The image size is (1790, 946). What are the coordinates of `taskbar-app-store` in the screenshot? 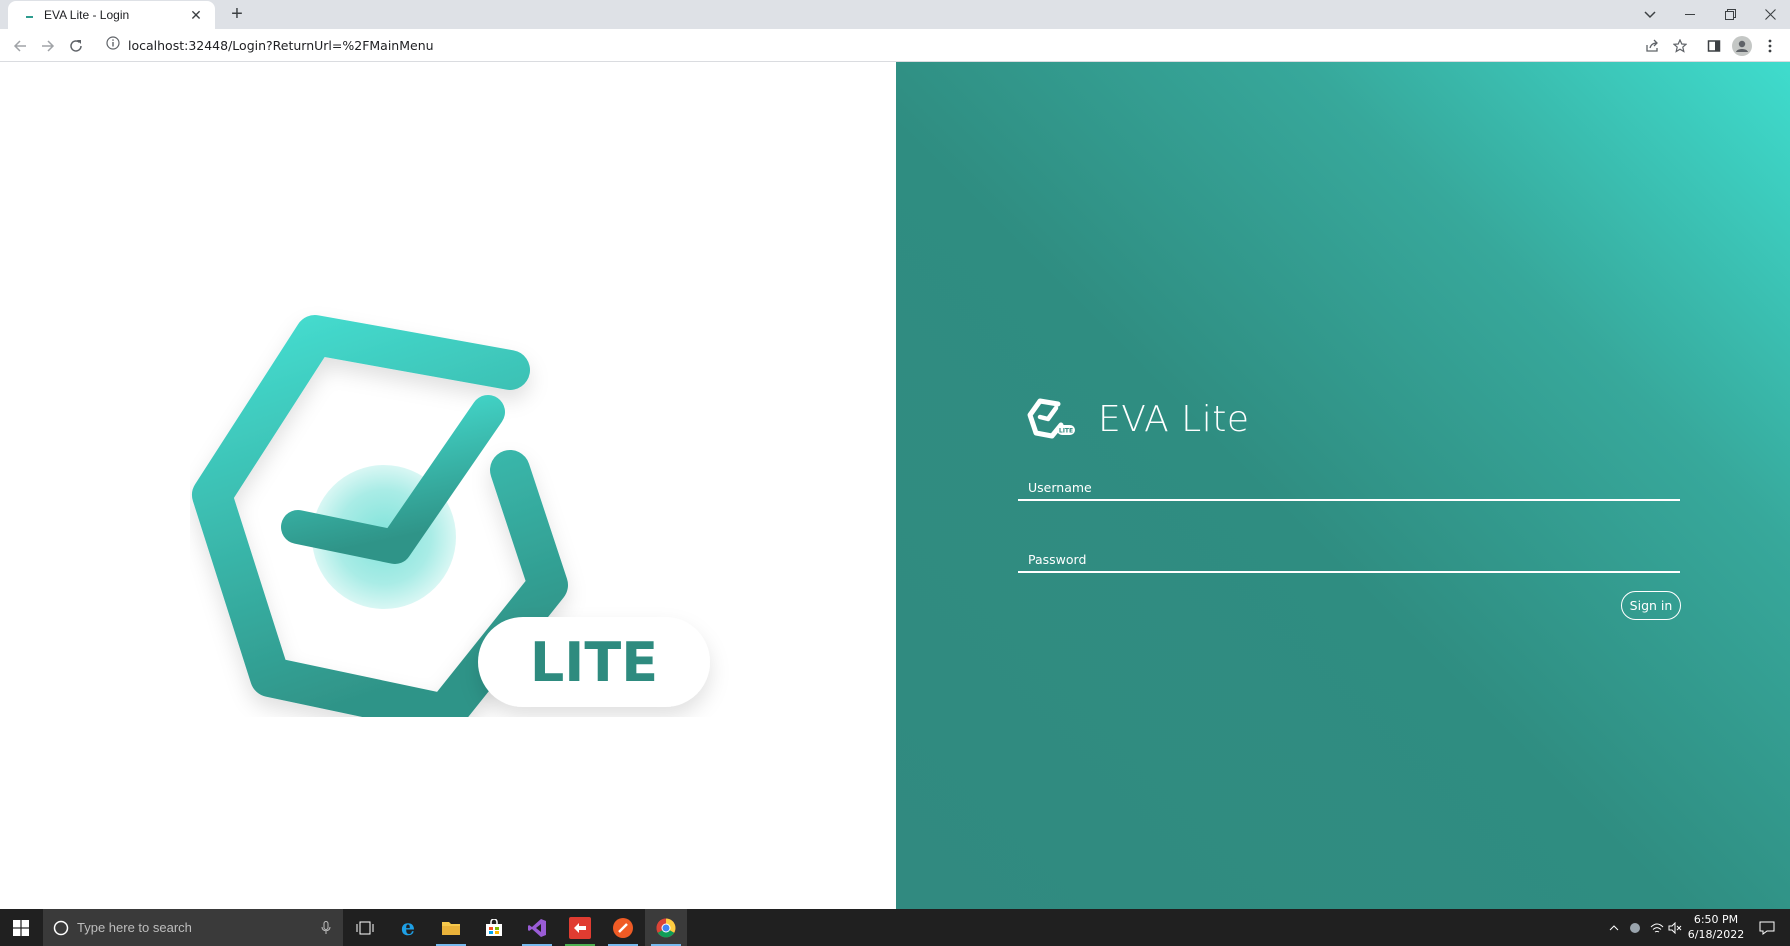 It's located at (494, 927).